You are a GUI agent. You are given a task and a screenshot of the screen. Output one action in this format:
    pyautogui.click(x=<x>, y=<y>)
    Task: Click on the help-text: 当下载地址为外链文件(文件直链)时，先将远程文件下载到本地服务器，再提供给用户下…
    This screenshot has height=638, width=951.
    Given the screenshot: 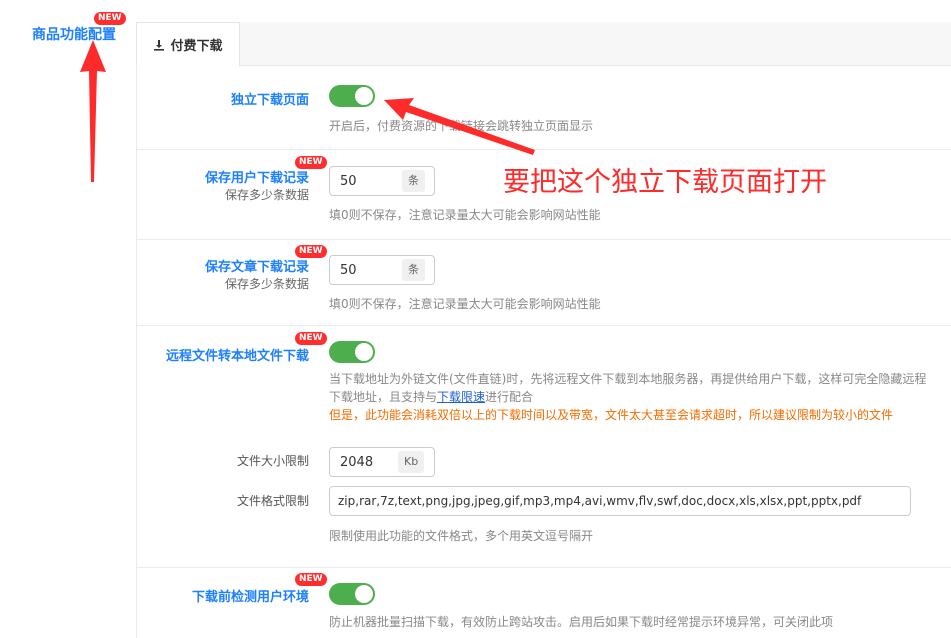 What is the action you would take?
    pyautogui.click(x=628, y=388)
    